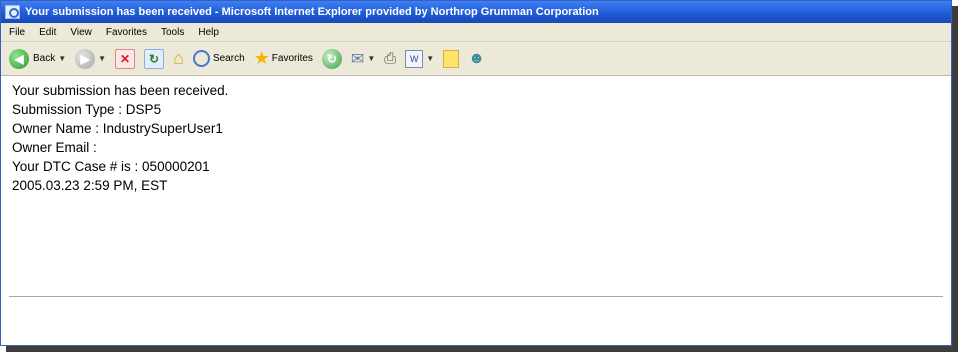 Image resolution: width=963 pixels, height=356 pixels. I want to click on edit-button: W ▼, so click(419, 58).